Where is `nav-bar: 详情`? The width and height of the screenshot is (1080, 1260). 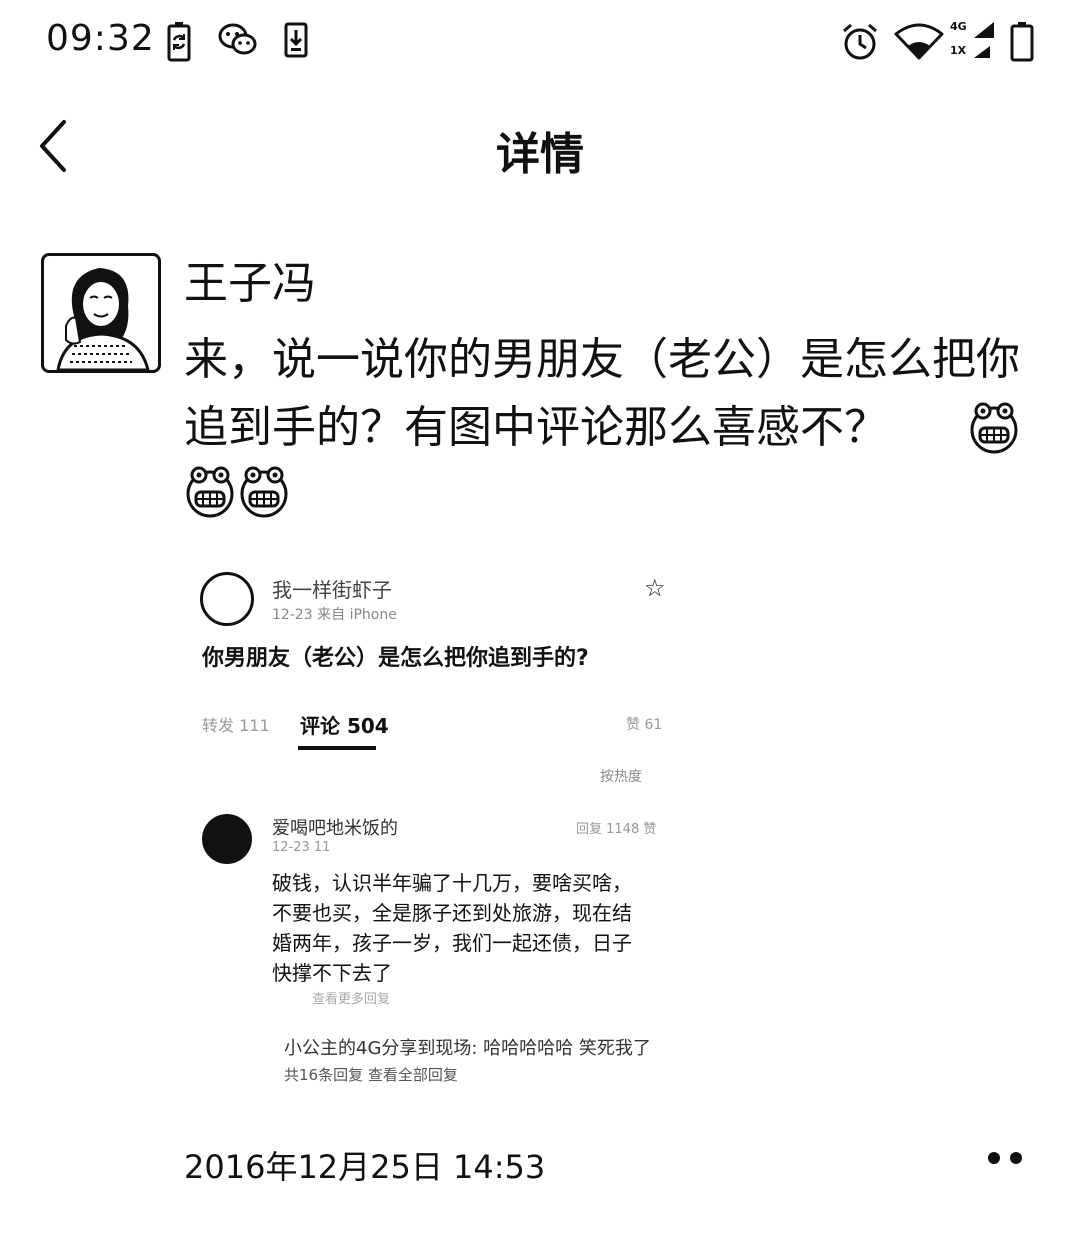
nav-bar: 详情 is located at coordinates (540, 146).